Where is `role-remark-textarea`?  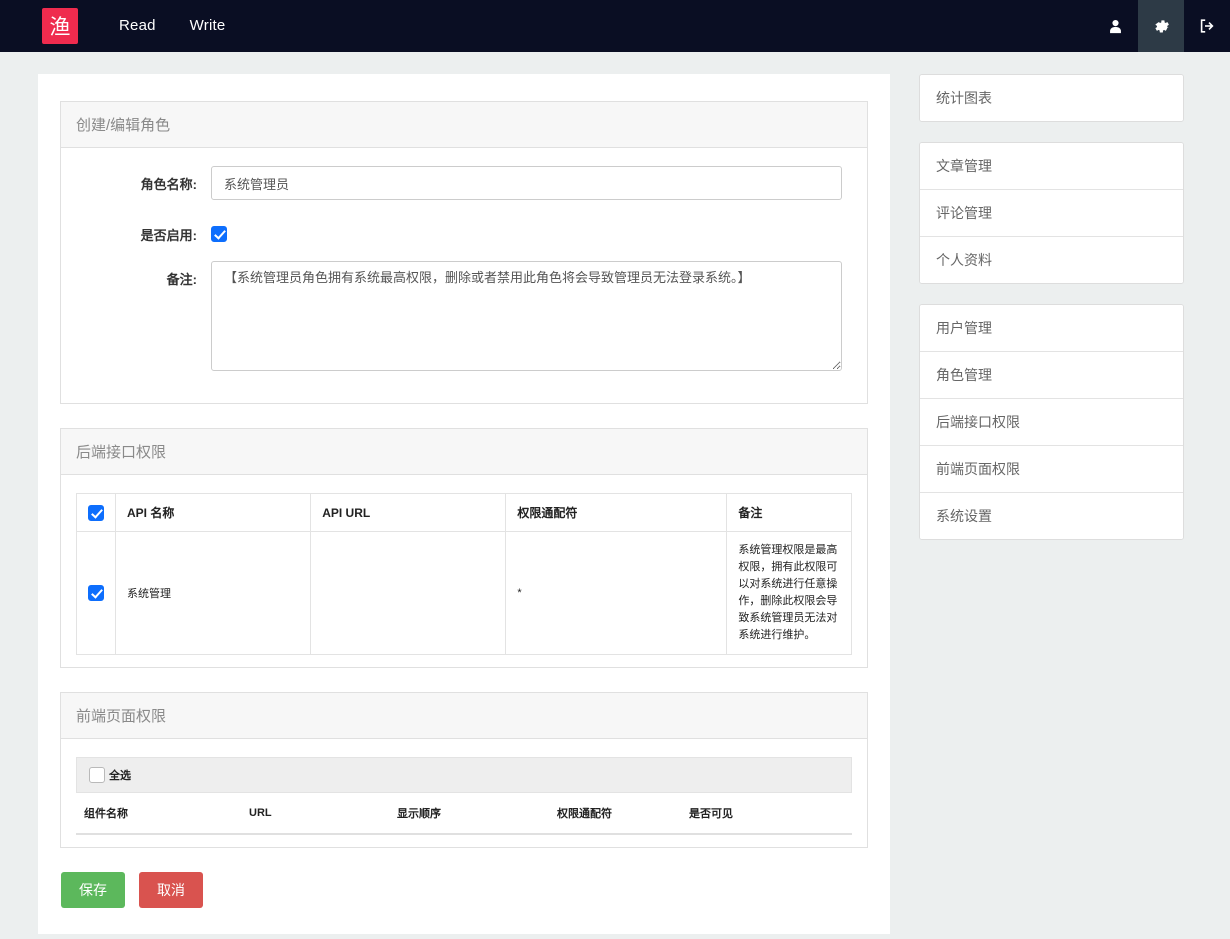
role-remark-textarea is located at coordinates (526, 316).